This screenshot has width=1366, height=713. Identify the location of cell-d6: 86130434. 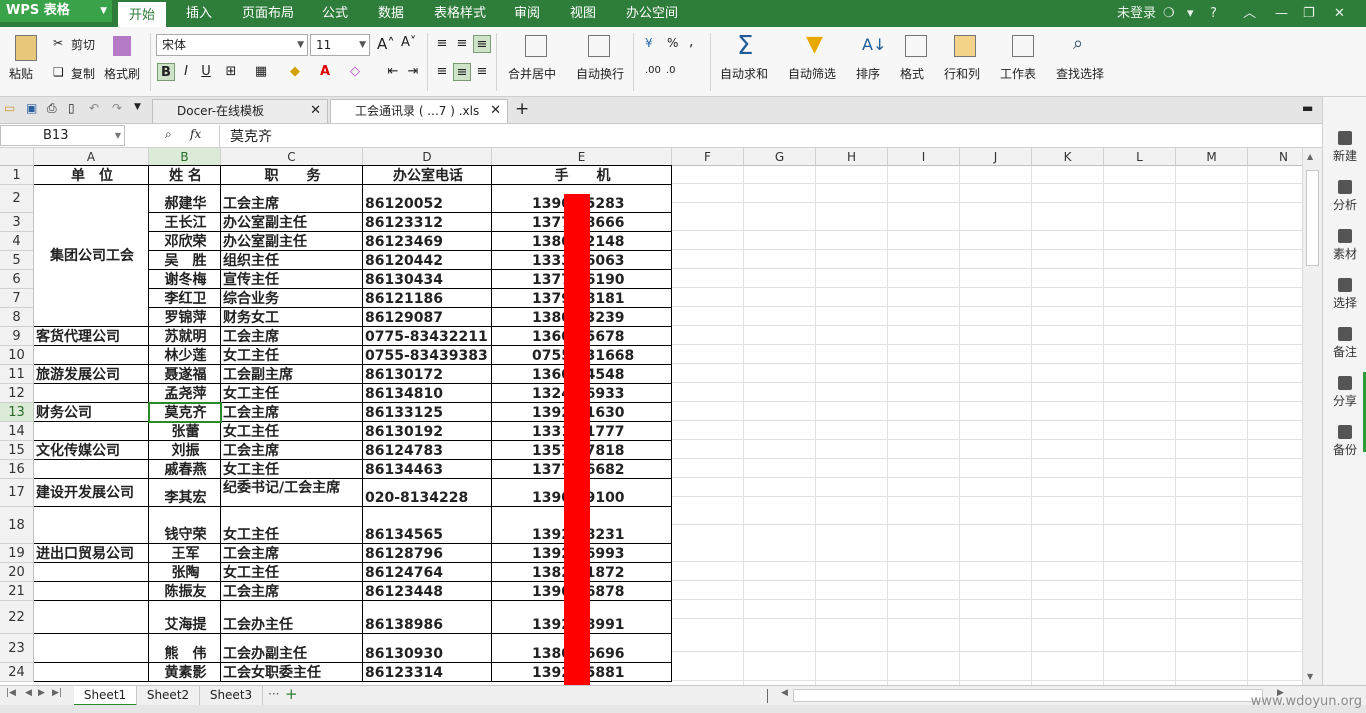
(427, 279).